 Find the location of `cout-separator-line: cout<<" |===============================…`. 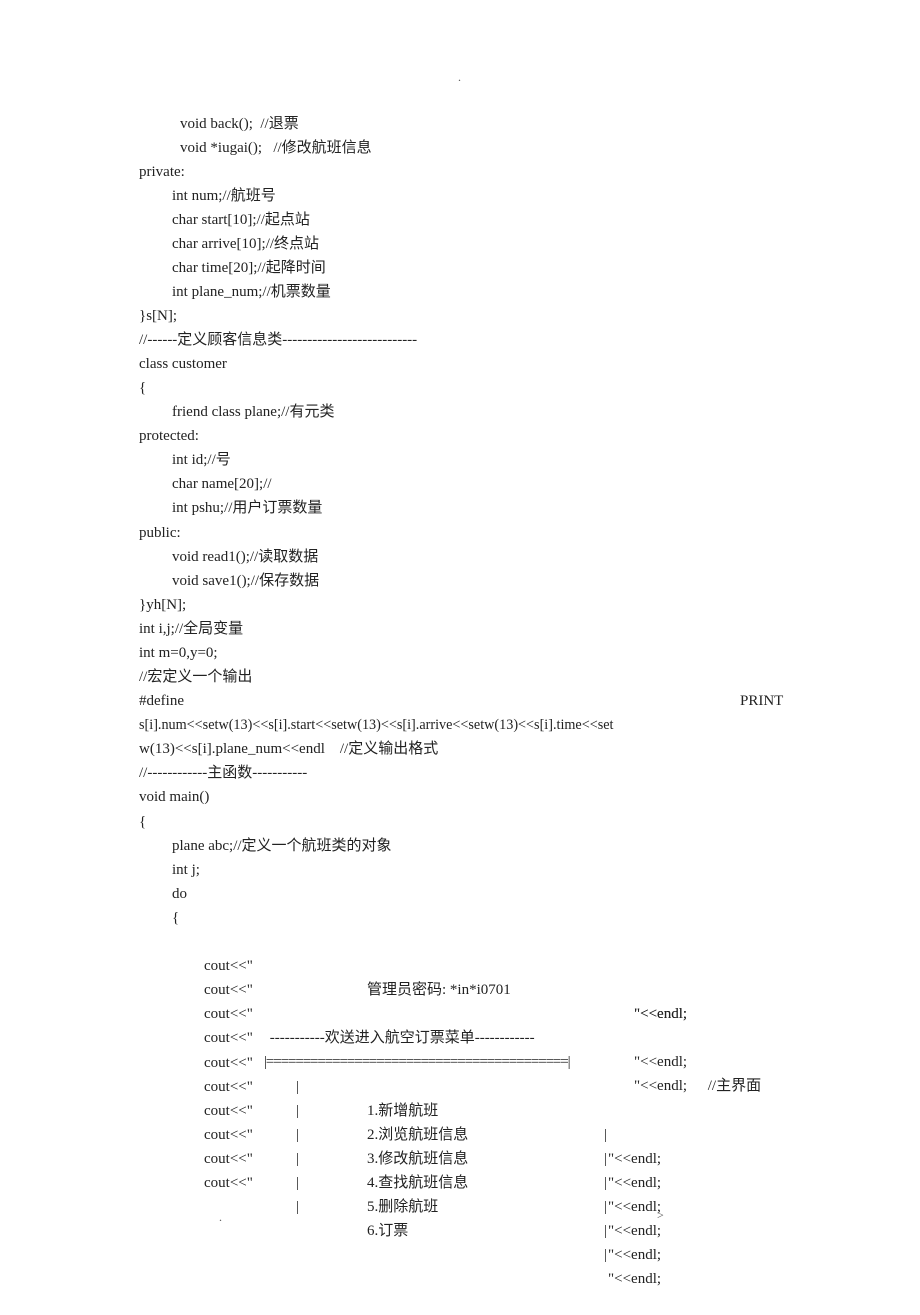

cout-separator-line: cout<<" |===============================… is located at coordinates (445, 1048).